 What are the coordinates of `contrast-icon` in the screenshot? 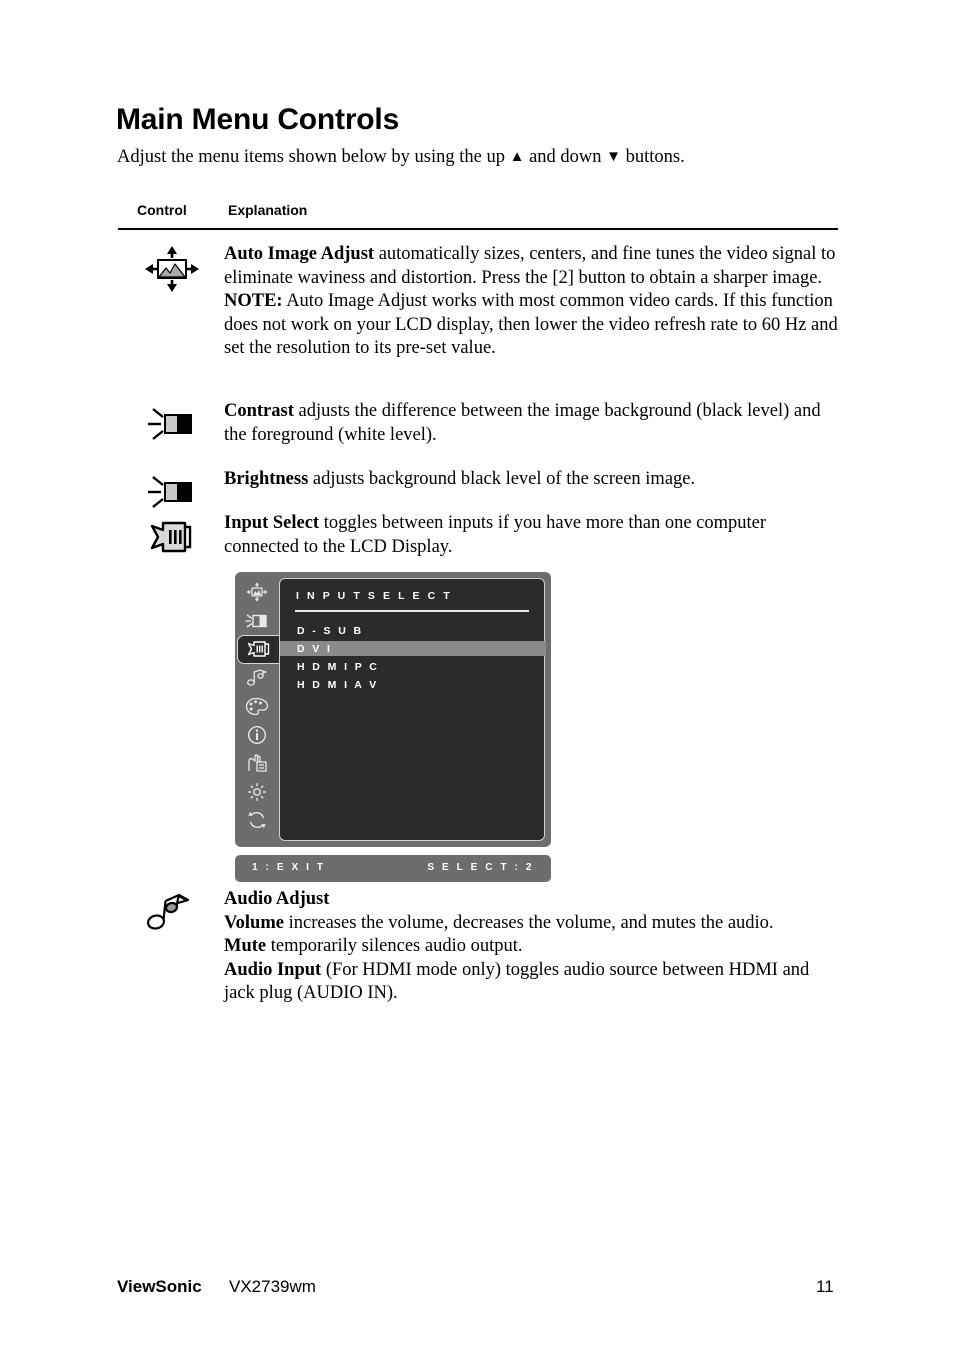 It's located at (156, 423).